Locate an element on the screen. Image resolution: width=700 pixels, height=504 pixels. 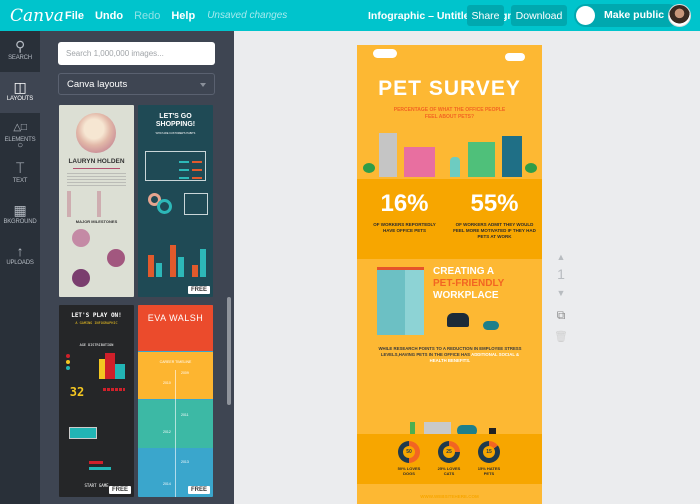
stat-2-value: 55% is located at coordinates (494, 204).